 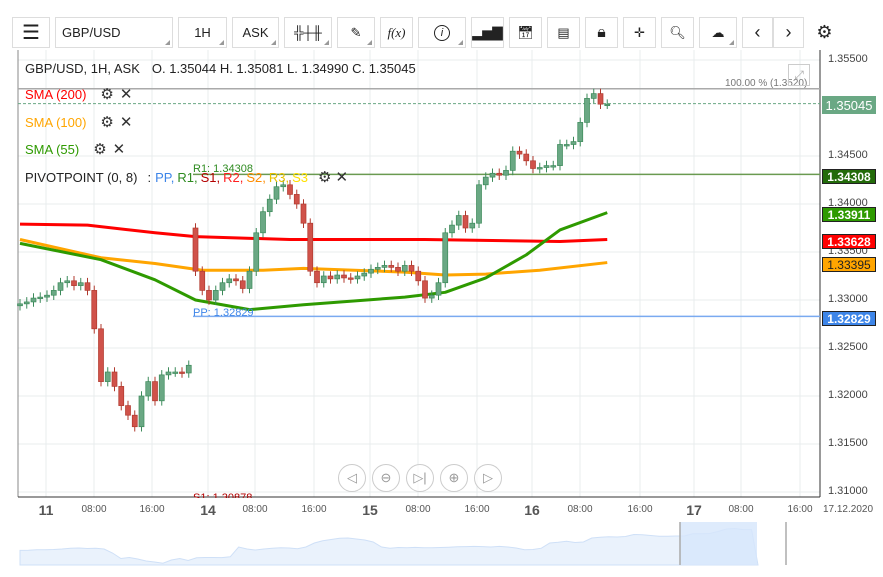 I want to click on r1-line-label: R1: 1.34308, so click(x=223, y=169).